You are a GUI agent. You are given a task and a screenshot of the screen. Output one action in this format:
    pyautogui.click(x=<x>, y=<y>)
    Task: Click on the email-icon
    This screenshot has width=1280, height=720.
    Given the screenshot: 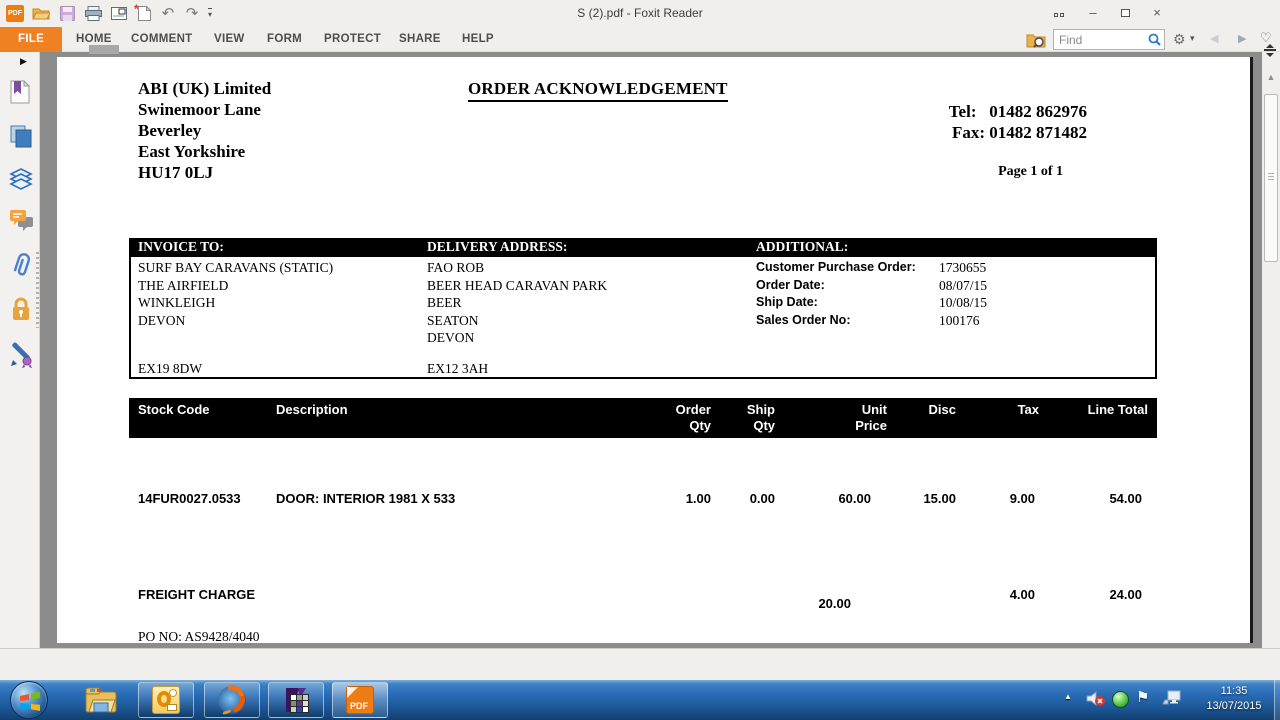 What is the action you would take?
    pyautogui.click(x=119, y=13)
    